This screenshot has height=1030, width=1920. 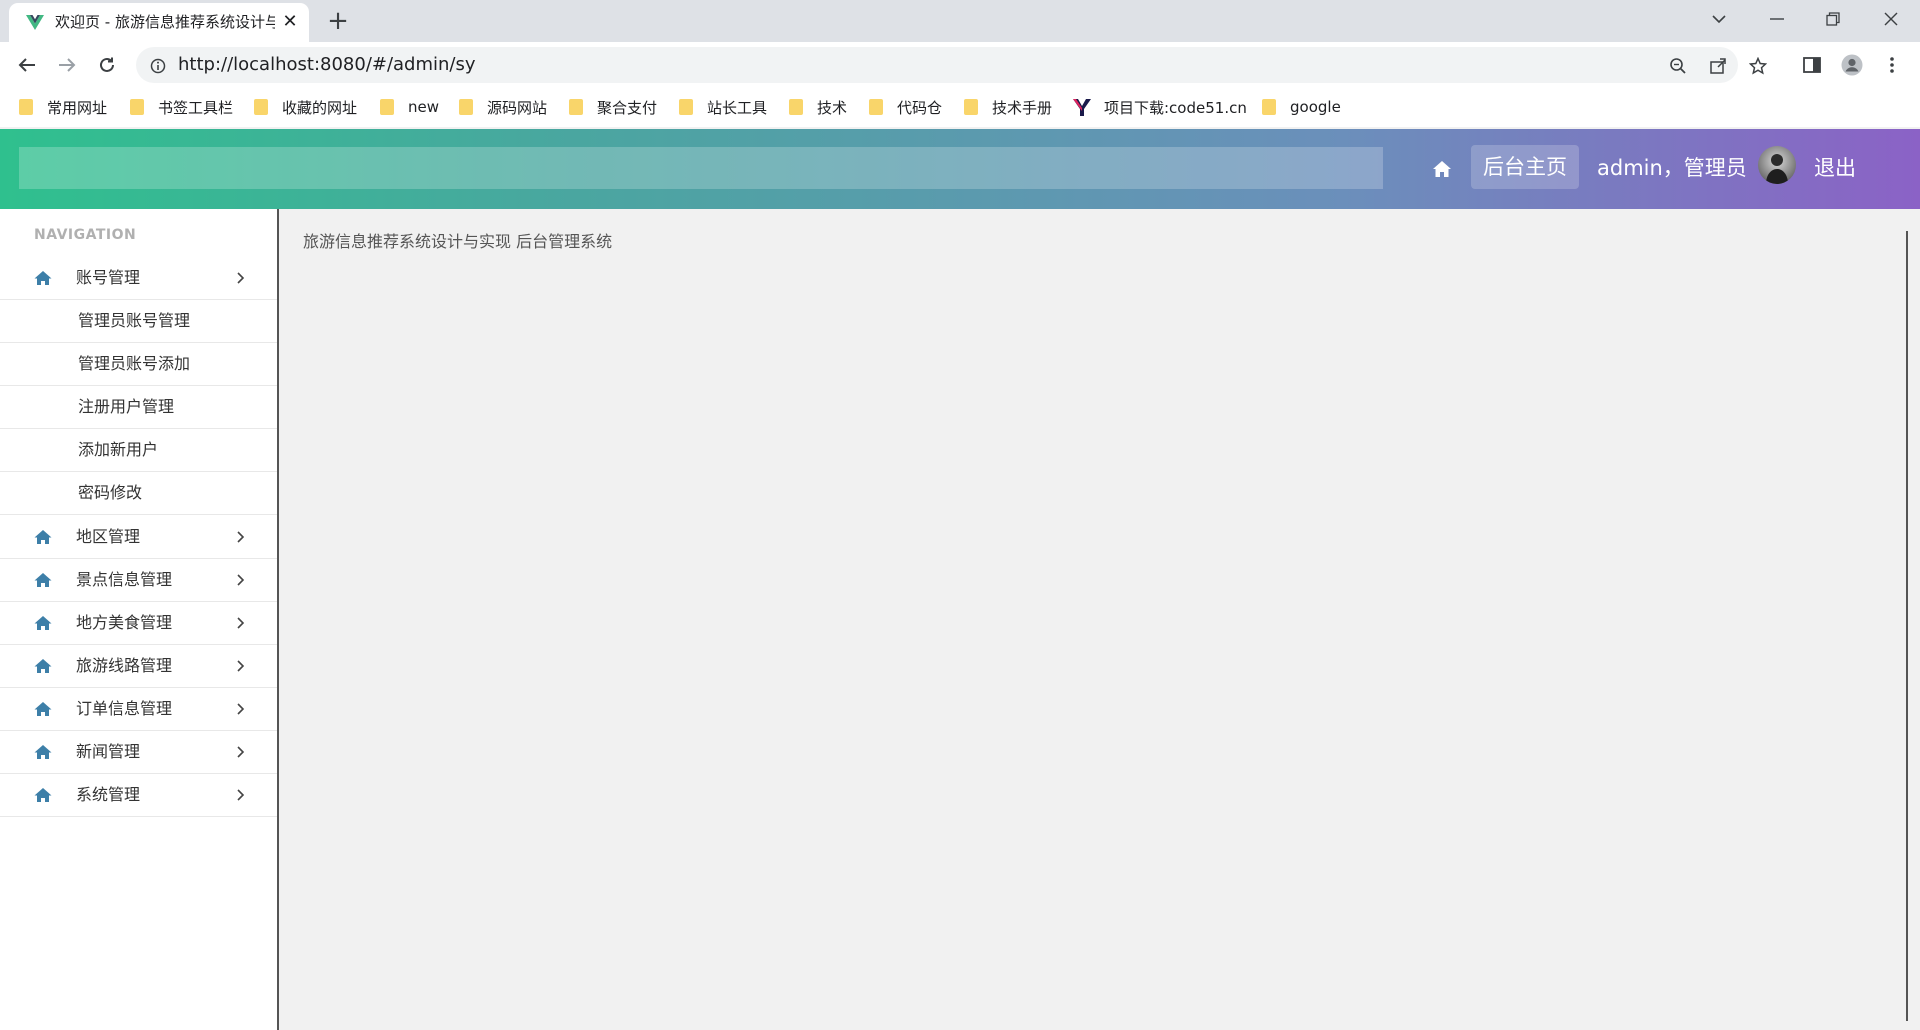 I want to click on bookmark-item: 收藏的网址, so click(x=305, y=107).